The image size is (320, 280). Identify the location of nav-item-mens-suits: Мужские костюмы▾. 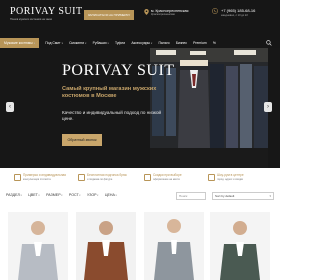
(20, 43).